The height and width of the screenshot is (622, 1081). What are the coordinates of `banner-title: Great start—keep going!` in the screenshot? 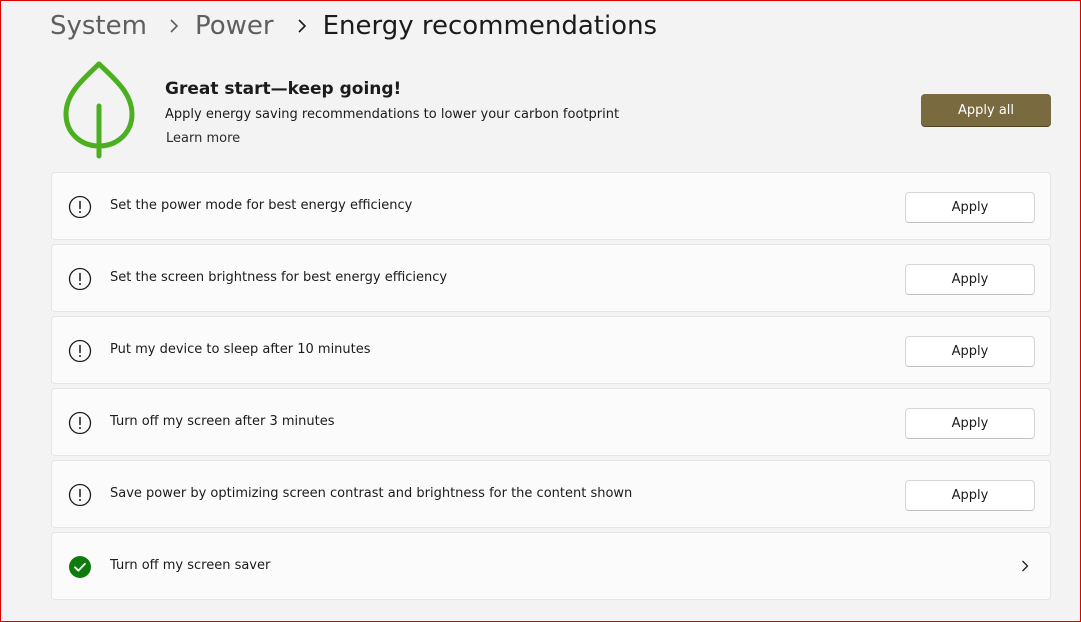 It's located at (283, 89).